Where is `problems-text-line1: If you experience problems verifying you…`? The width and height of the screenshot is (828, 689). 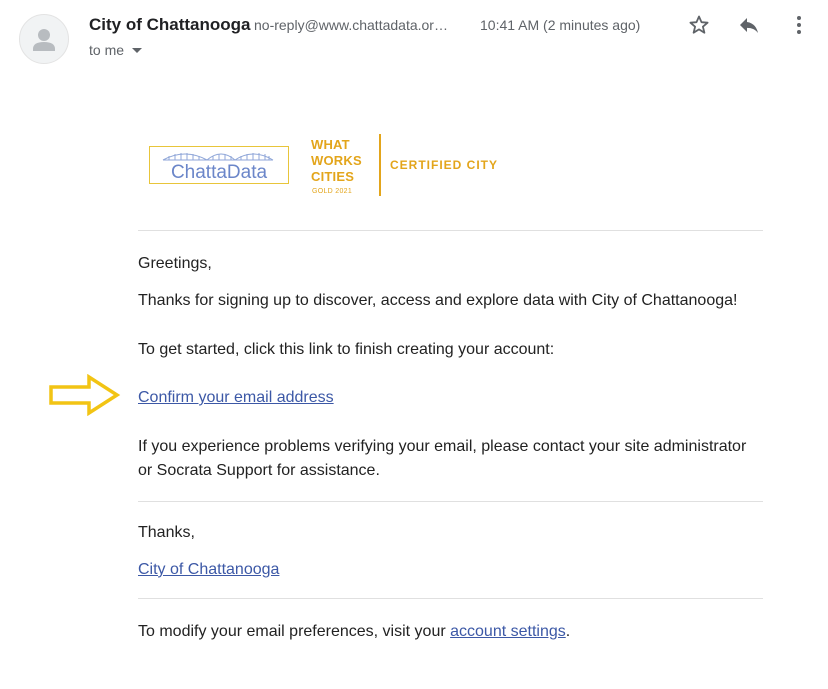
problems-text-line1: If you experience problems verifying you… is located at coordinates (442, 446).